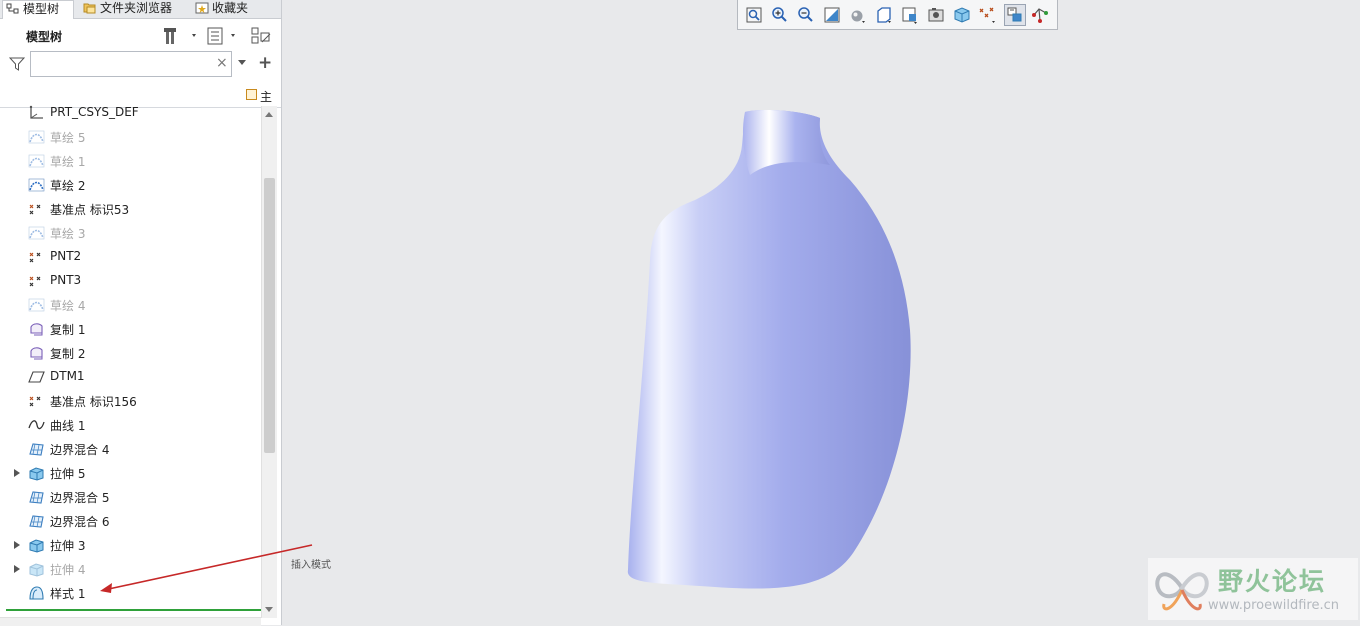 The image size is (1360, 626). I want to click on tree-node-label: 样式 1, so click(68, 594).